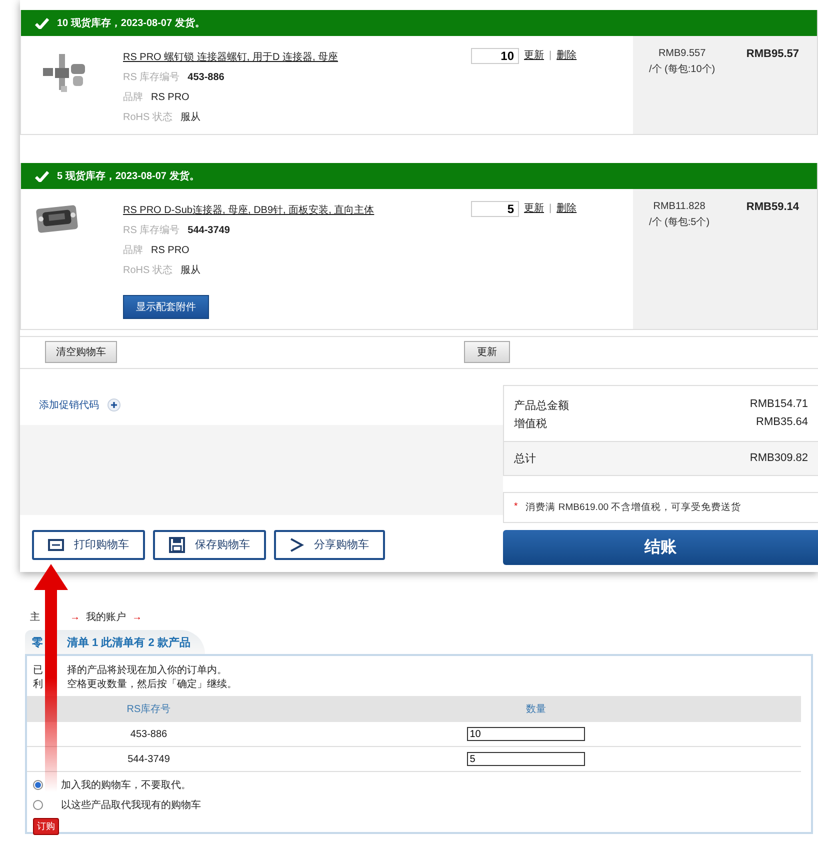 This screenshot has width=818, height=843. What do you see at coordinates (166, 307) in the screenshot?
I see `accessories-button: 显示配套附件` at bounding box center [166, 307].